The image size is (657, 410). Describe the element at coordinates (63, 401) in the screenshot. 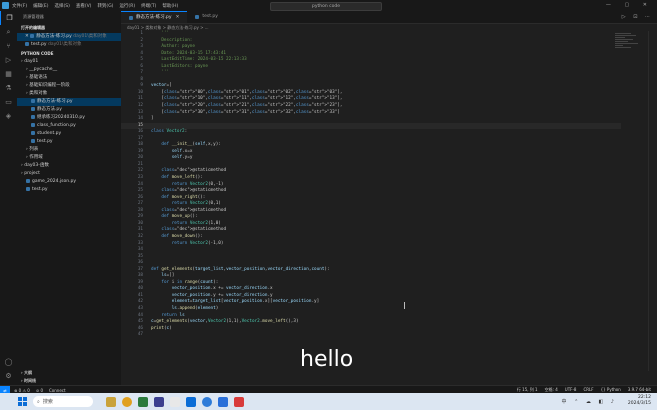

I see `taskbar-search: ⌕ 搜索` at that location.